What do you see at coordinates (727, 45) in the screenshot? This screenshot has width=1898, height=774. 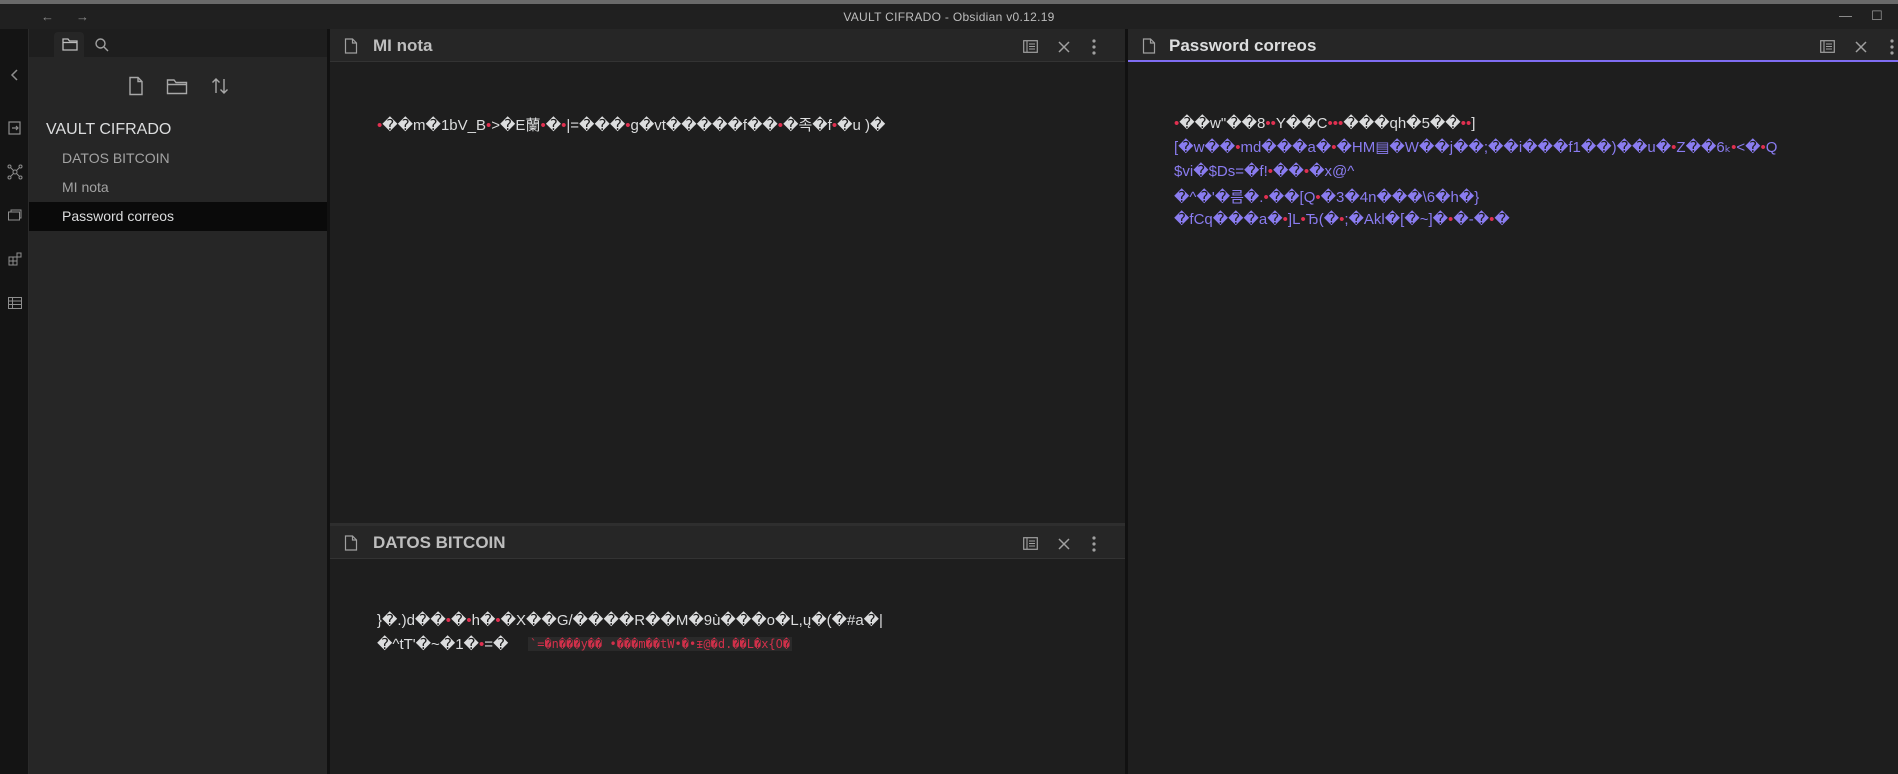 I see `pane-header: MI nota` at bounding box center [727, 45].